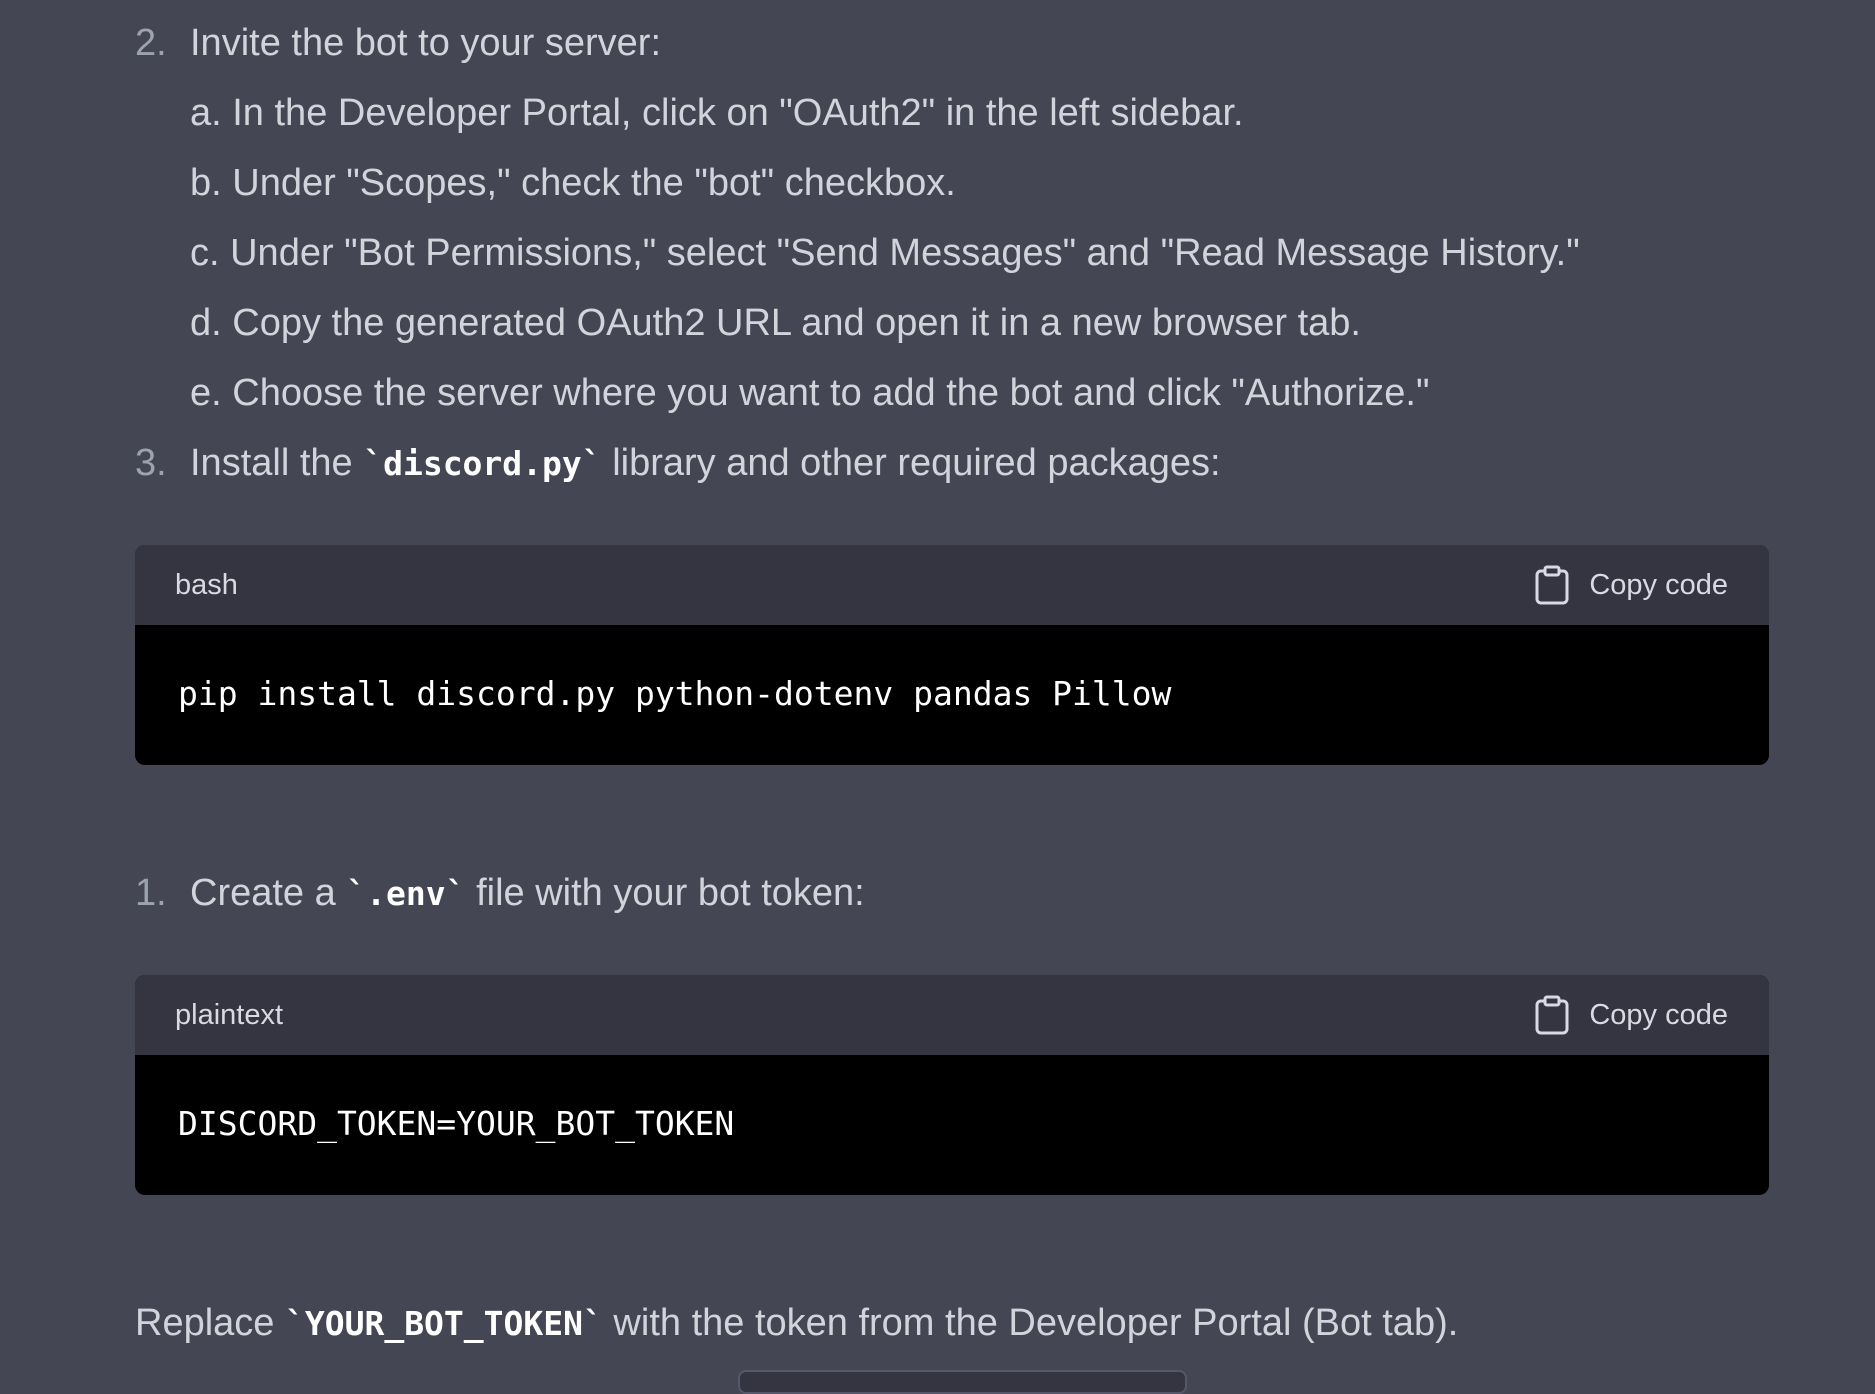  I want to click on text-segment: library and other required packages:, so click(911, 463).